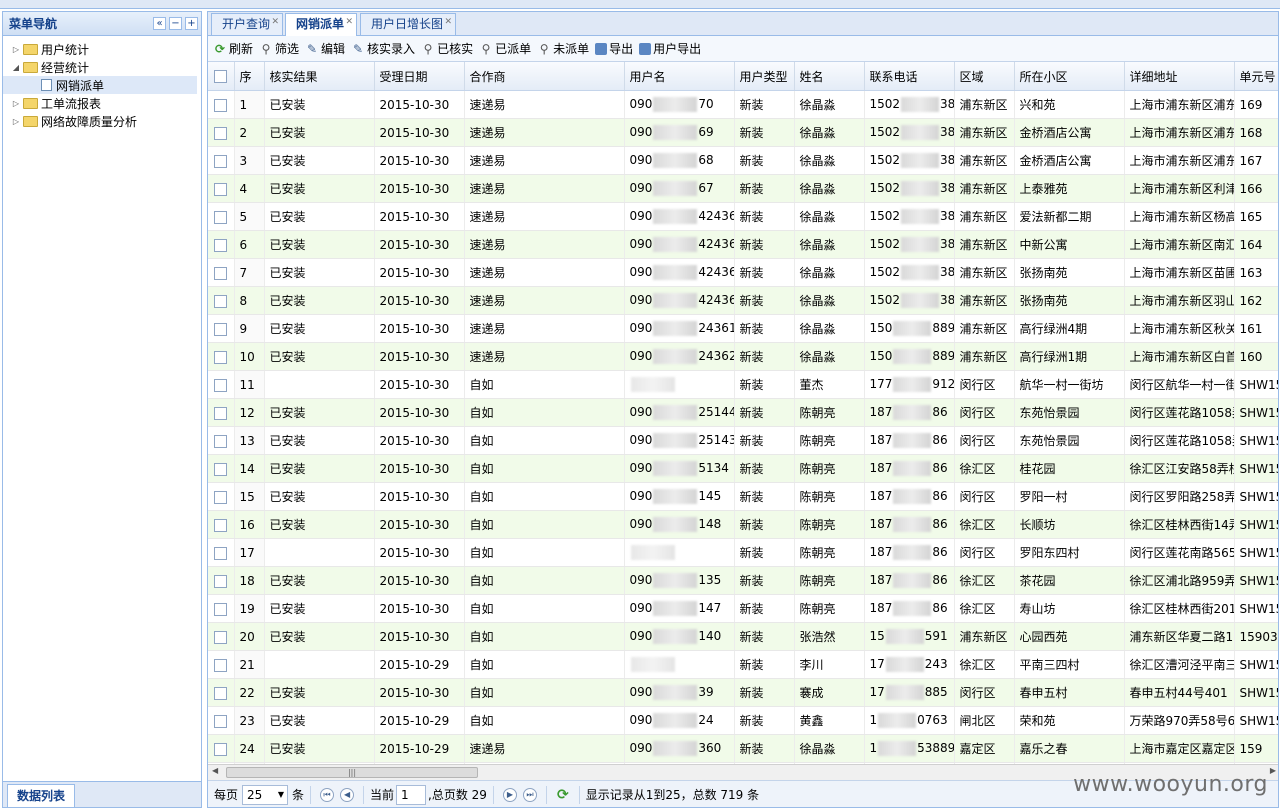 The height and width of the screenshot is (809, 1280). Describe the element at coordinates (175, 23) in the screenshot. I see `collapse-all-icon: −` at that location.